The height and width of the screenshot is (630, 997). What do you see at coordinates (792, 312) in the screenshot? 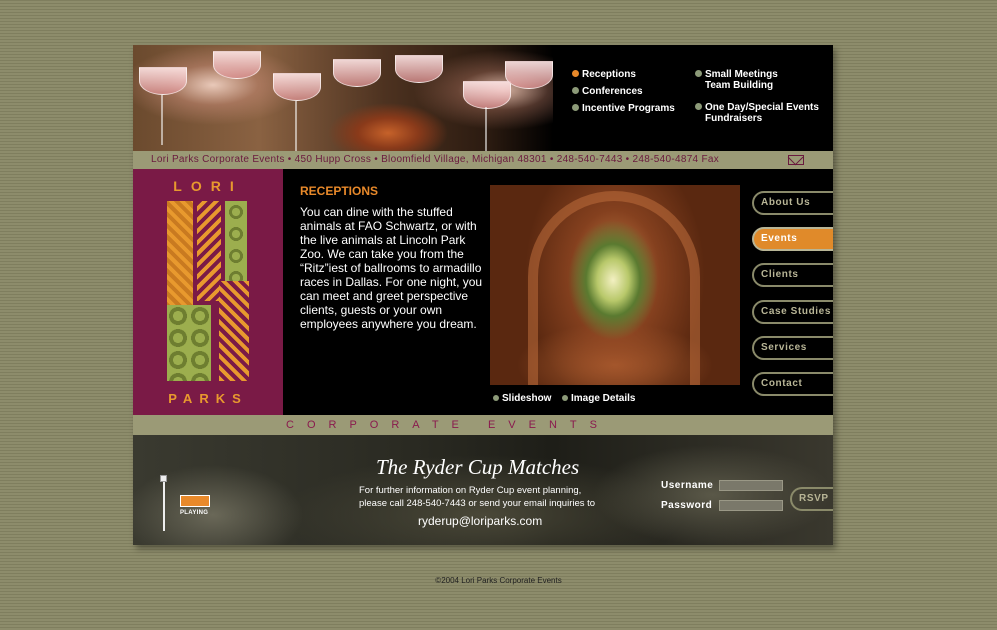
I see `side-nav-case-studies: Case Studies` at bounding box center [792, 312].